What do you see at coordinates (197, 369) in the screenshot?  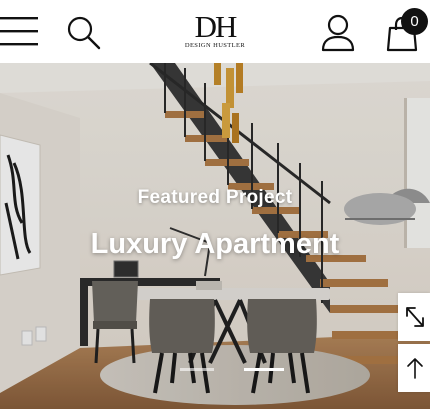 I see `slider-dot` at bounding box center [197, 369].